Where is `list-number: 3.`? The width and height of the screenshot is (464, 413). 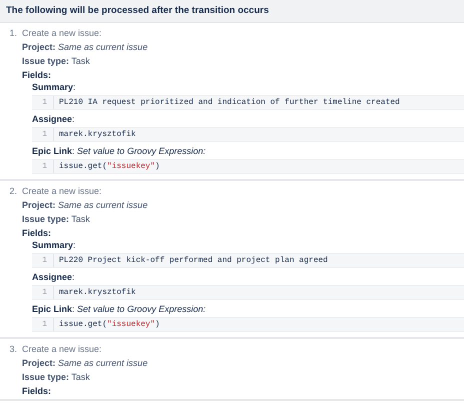 list-number: 3. is located at coordinates (13, 349).